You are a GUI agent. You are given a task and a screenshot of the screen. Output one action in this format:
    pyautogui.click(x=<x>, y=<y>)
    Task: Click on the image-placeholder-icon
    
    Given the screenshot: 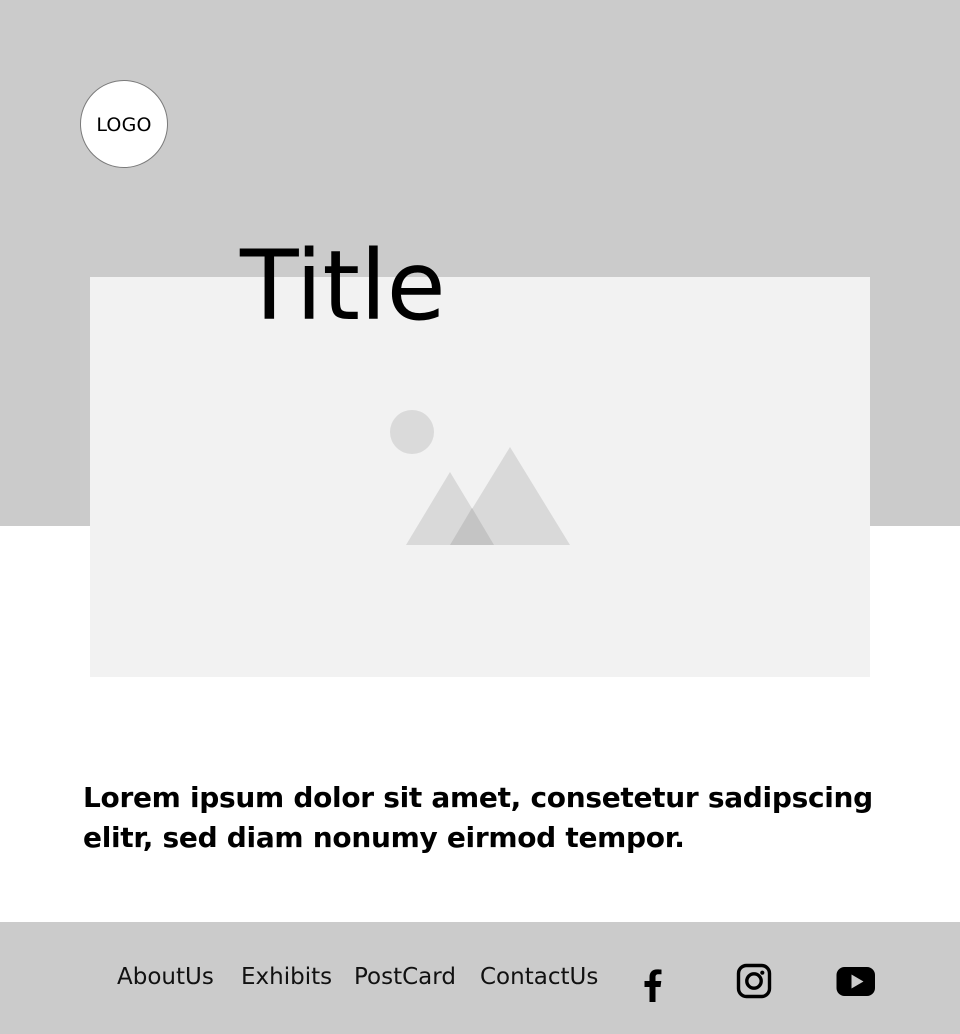 What is the action you would take?
    pyautogui.click(x=480, y=477)
    